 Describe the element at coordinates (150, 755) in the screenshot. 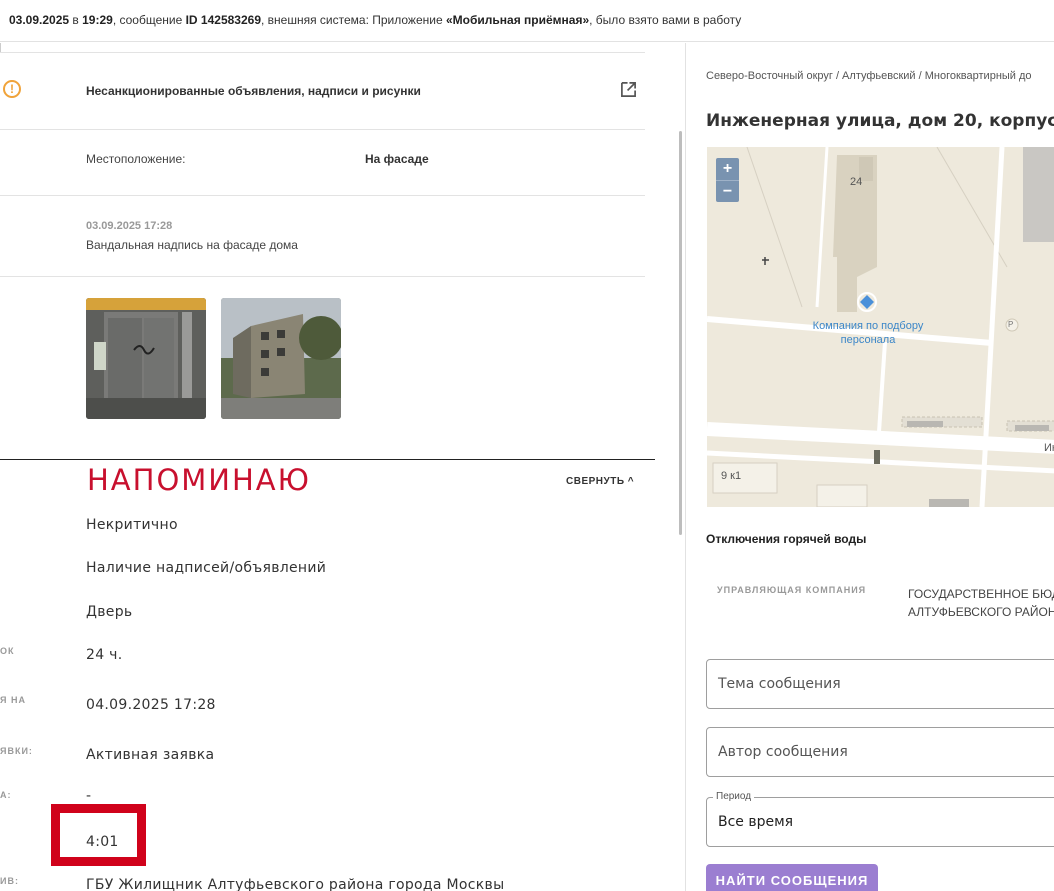

I see `field-status-value: Активная заявка` at that location.